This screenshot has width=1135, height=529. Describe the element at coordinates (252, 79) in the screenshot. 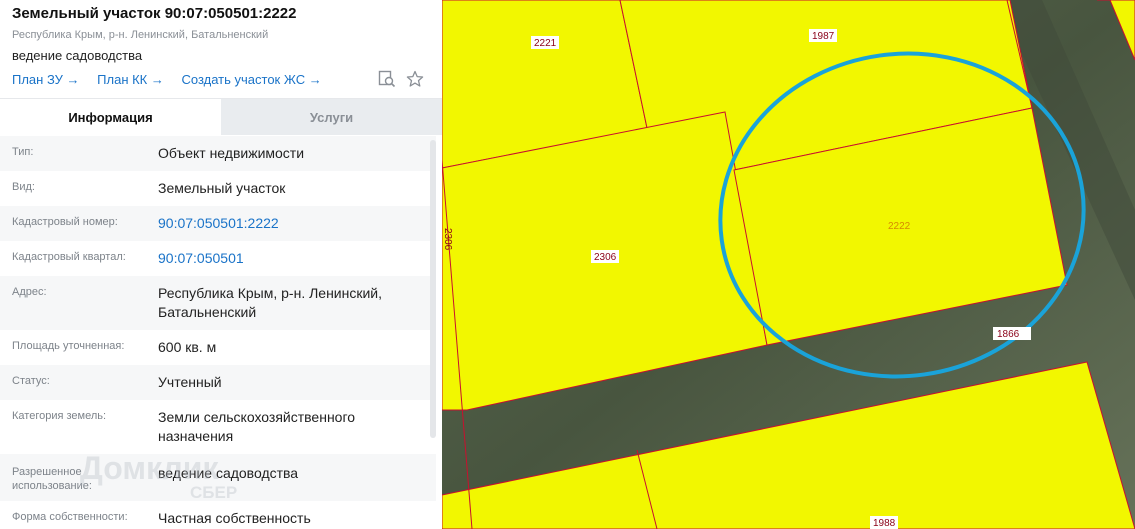

I see `create-zhs-link: Создать участок ЖС →` at that location.